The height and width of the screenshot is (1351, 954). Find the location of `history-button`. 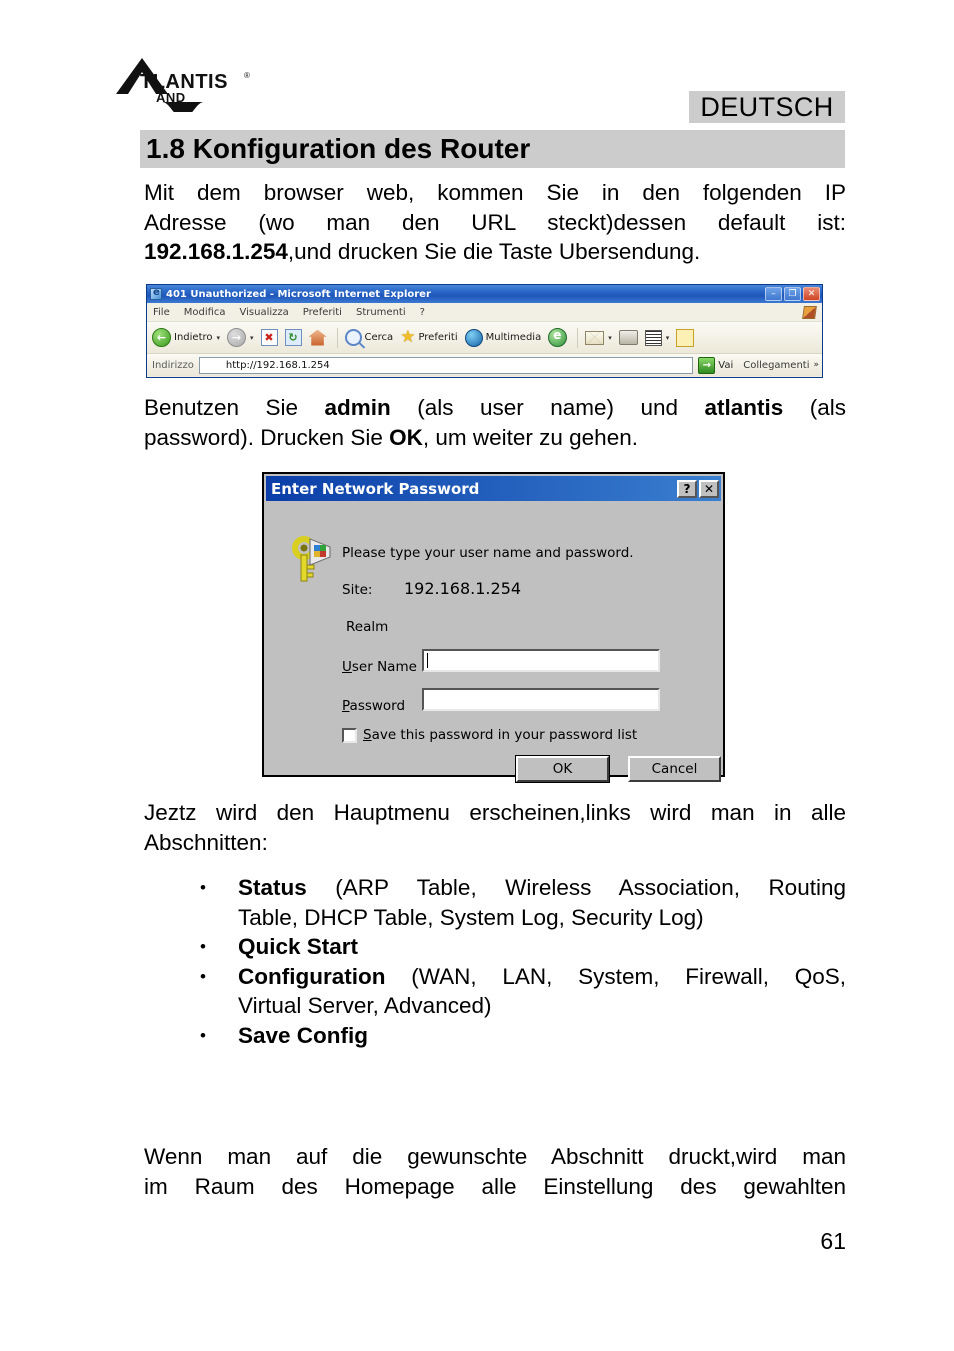

history-button is located at coordinates (558, 337).